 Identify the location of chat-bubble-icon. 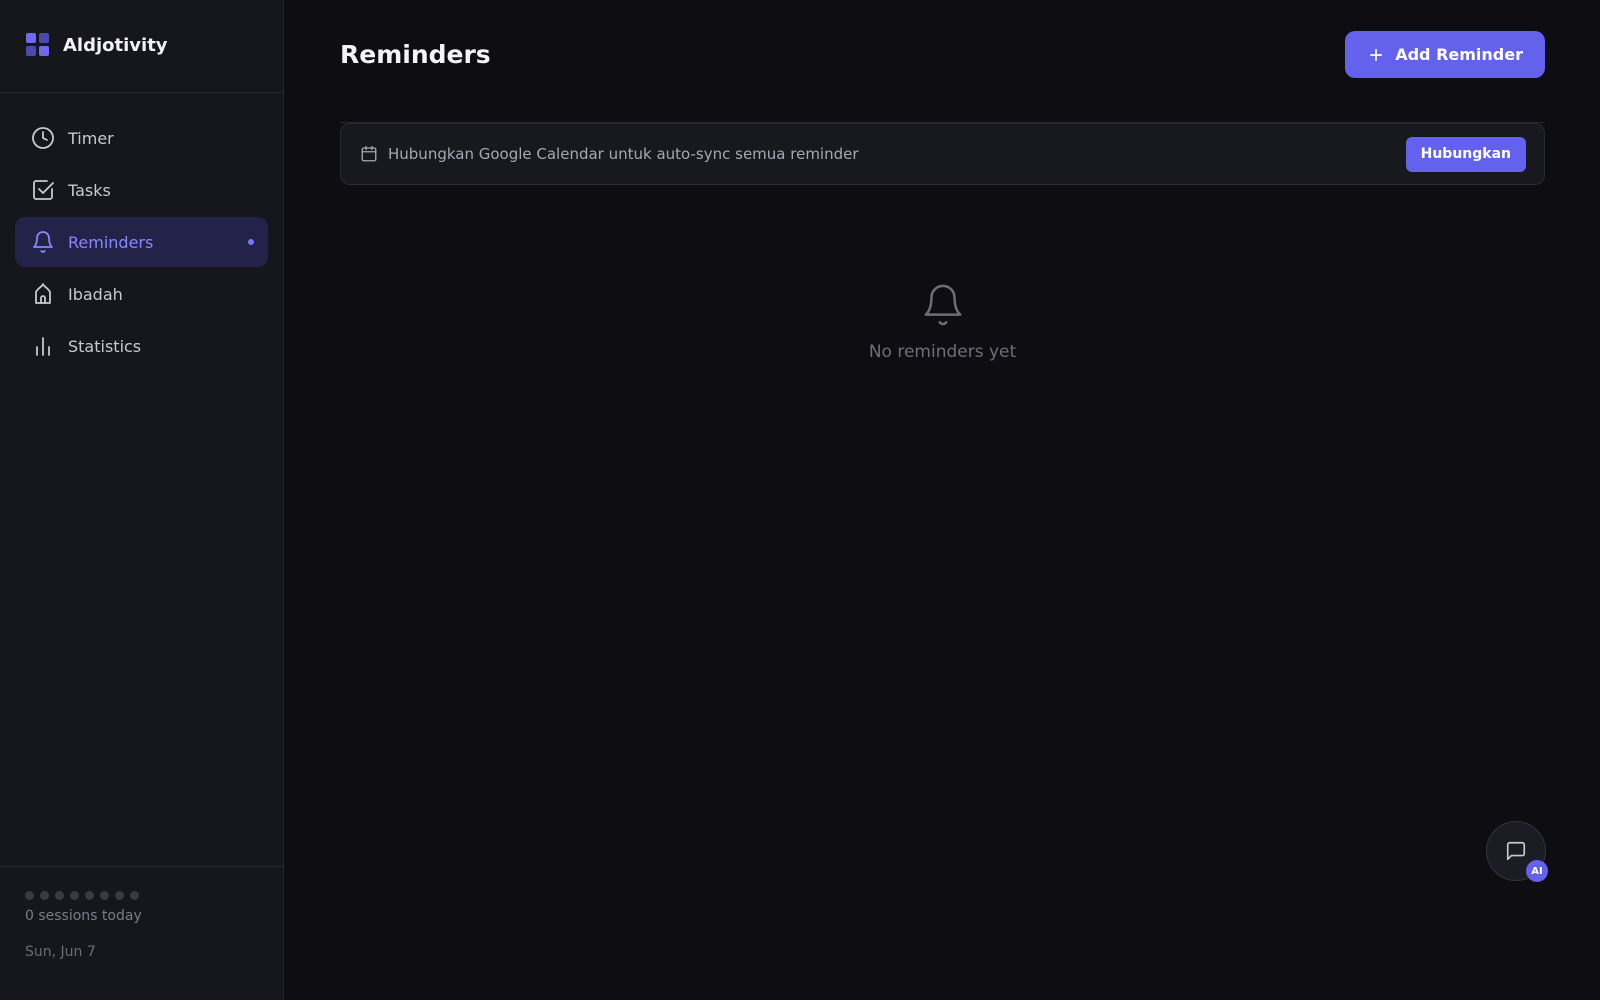
(1516, 851).